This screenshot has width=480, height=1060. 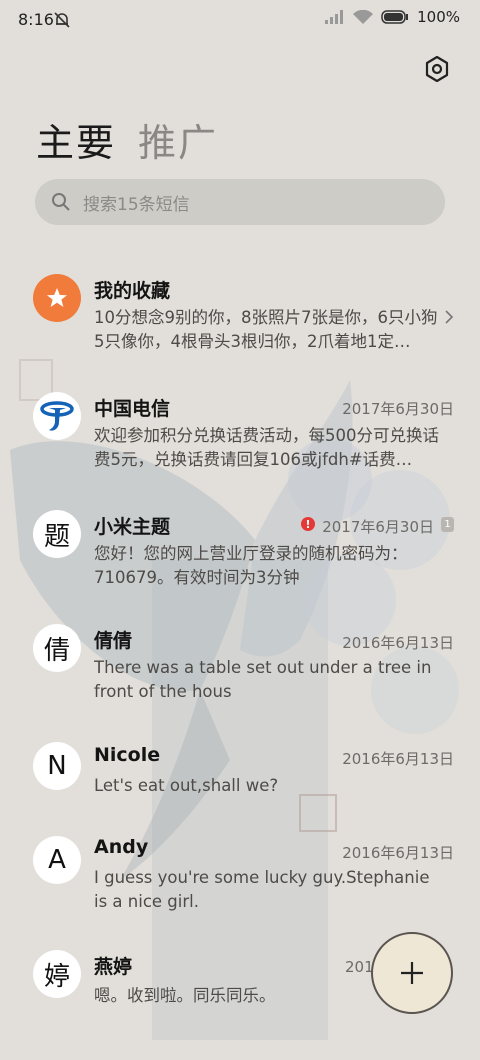 What do you see at coordinates (57, 860) in the screenshot?
I see `contact-avatar: A` at bounding box center [57, 860].